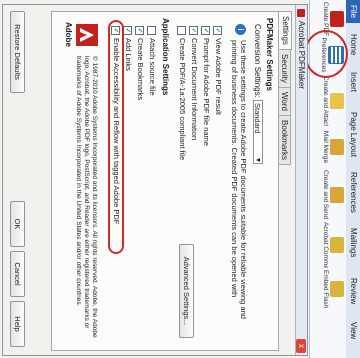 Image resolution: width=360 pixels, height=358 pixels. What do you see at coordinates (17, 274) in the screenshot?
I see `cancel-button: Cancel` at bounding box center [17, 274].